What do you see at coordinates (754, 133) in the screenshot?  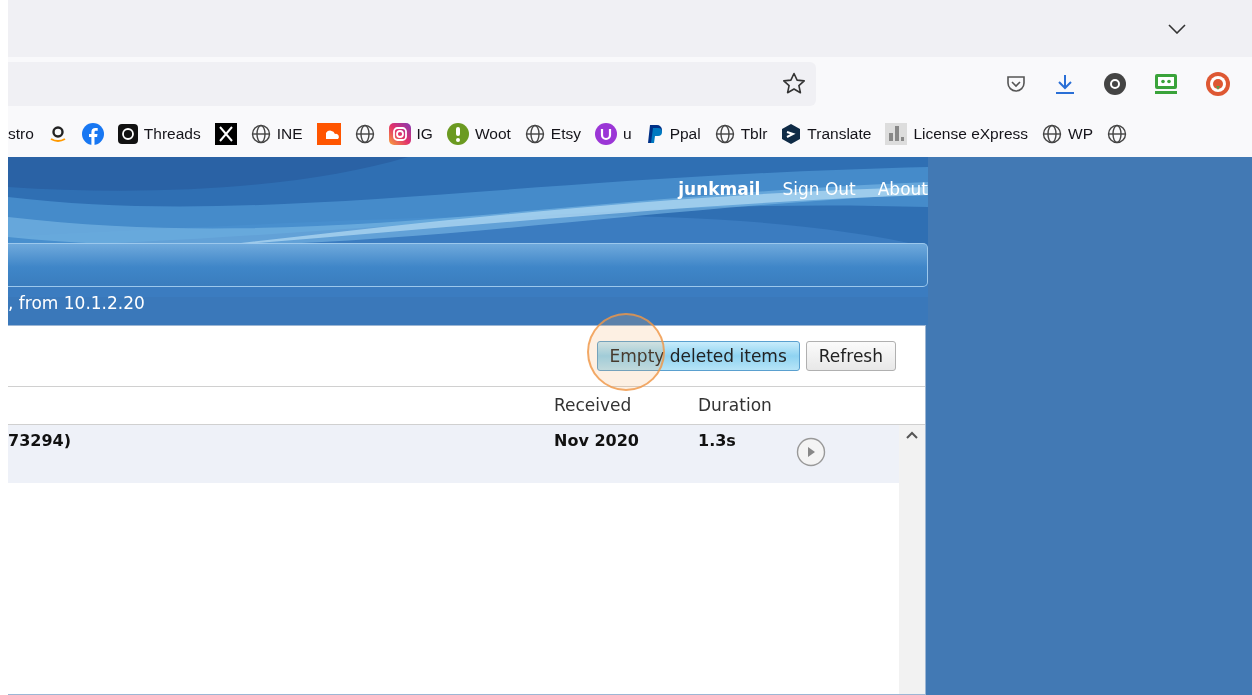 I see `bookmark-link: Tblr` at bounding box center [754, 133].